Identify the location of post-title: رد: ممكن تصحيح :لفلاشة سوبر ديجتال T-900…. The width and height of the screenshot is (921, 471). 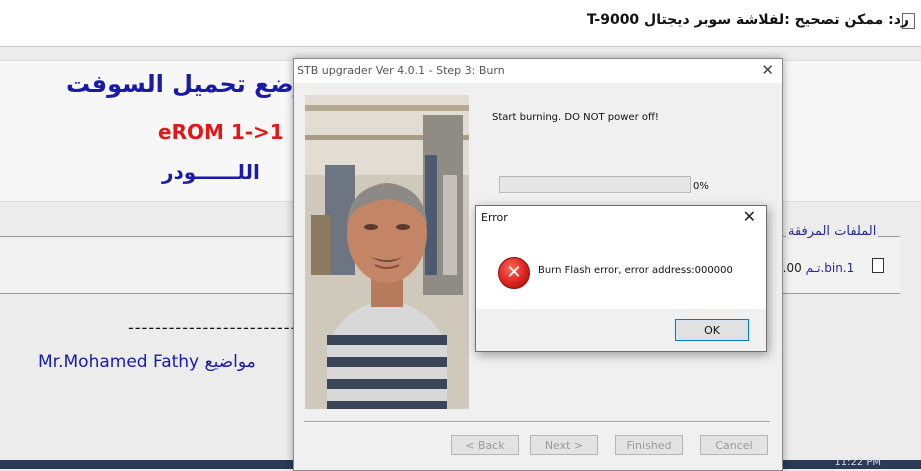
(748, 20).